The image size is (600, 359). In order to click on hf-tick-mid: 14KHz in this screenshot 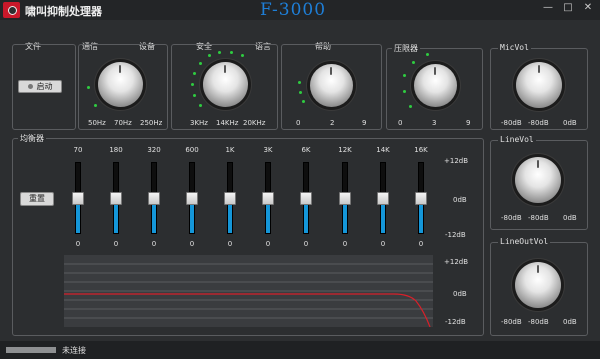, I will do `click(227, 123)`.